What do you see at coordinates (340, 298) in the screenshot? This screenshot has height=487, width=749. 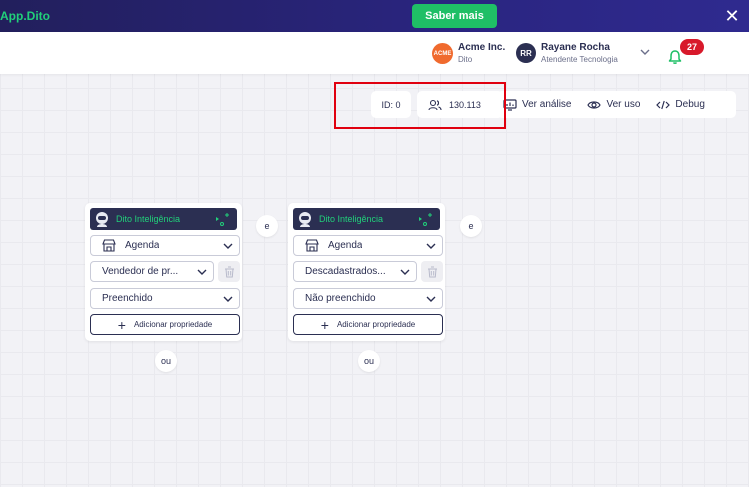 I see `condition-select-value: Não preenchido` at bounding box center [340, 298].